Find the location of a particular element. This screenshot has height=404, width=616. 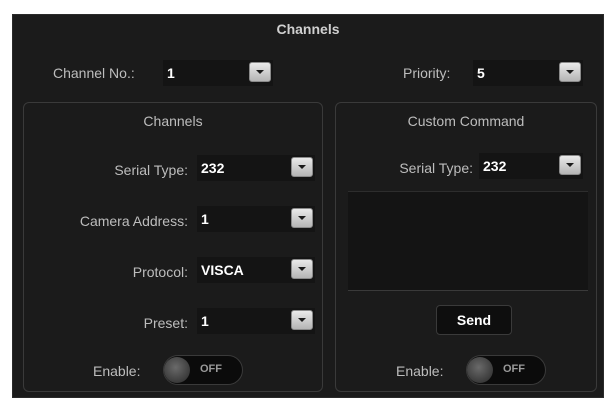

serial-type-select: 232 is located at coordinates (256, 168).